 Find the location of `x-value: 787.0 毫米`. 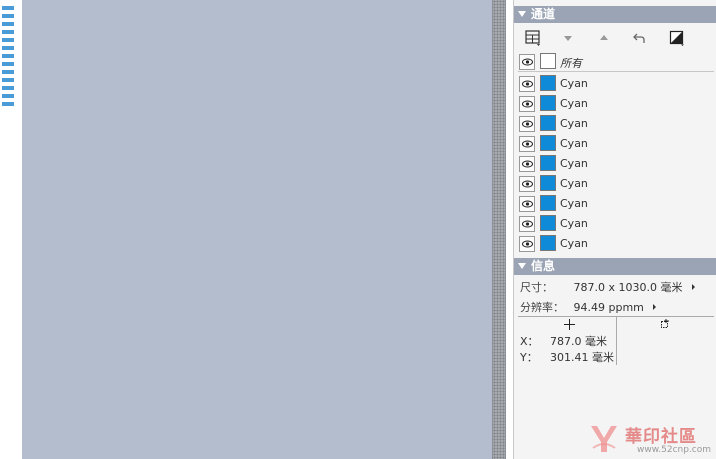

x-value: 787.0 毫米 is located at coordinates (578, 341).